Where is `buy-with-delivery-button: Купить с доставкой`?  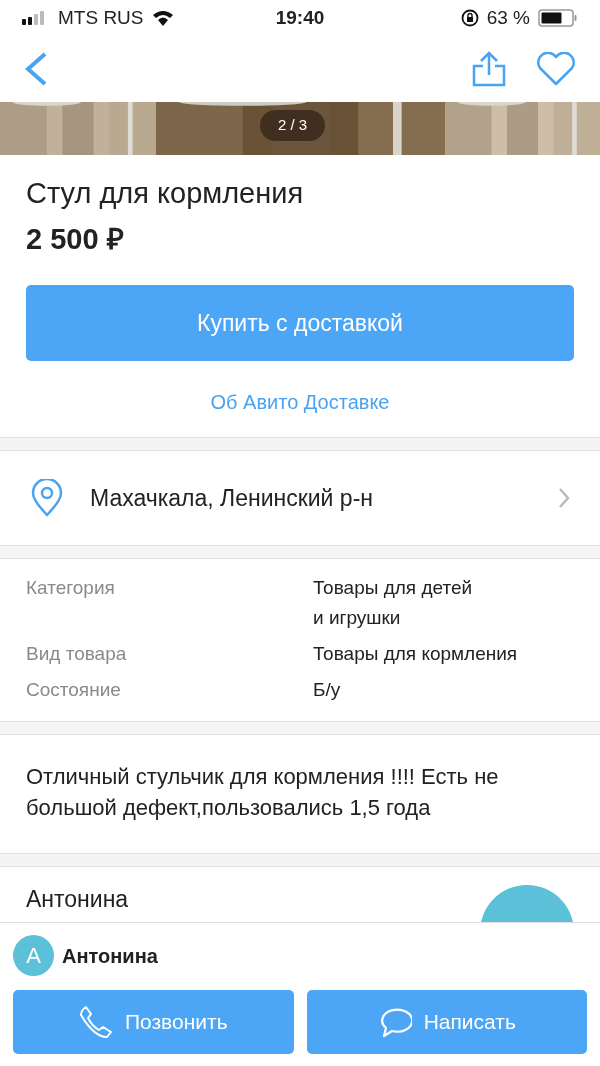 buy-with-delivery-button: Купить с доставкой is located at coordinates (300, 323).